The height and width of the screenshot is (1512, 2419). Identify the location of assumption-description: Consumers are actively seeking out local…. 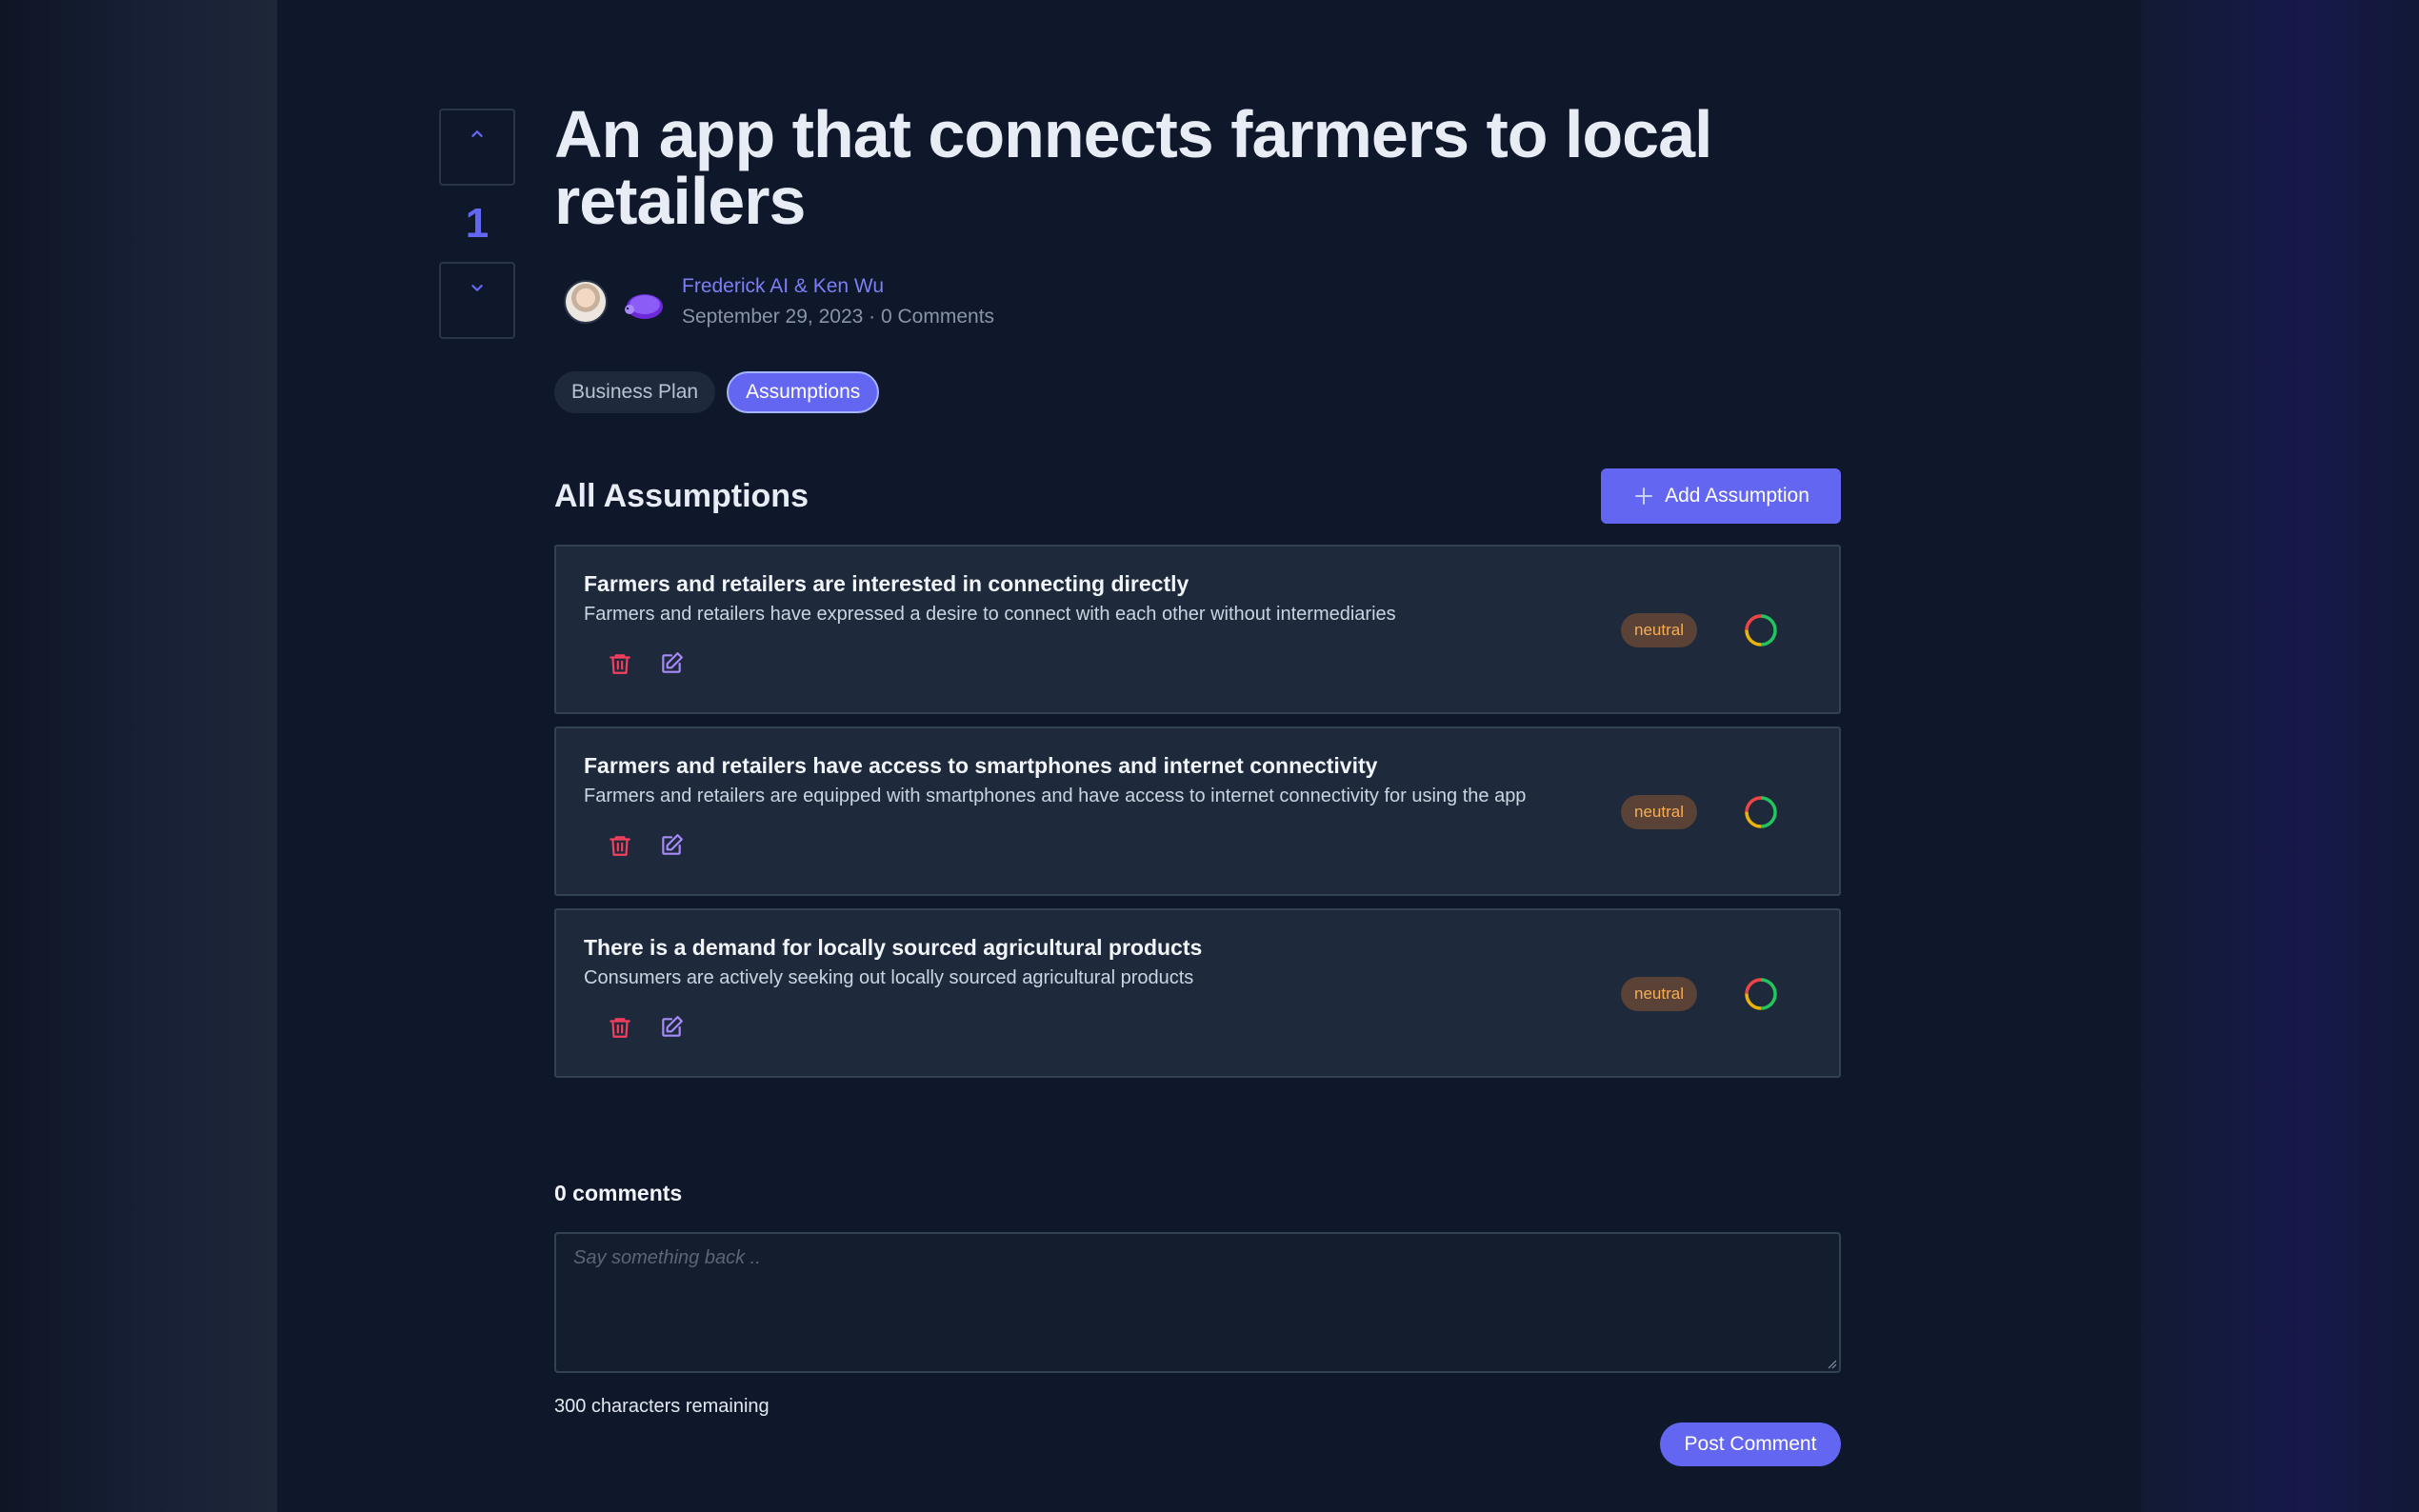
(889, 977).